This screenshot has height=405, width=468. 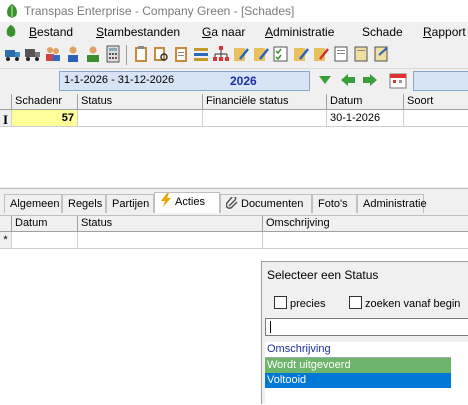 I want to click on tab-partijen: Partijen, so click(x=130, y=203).